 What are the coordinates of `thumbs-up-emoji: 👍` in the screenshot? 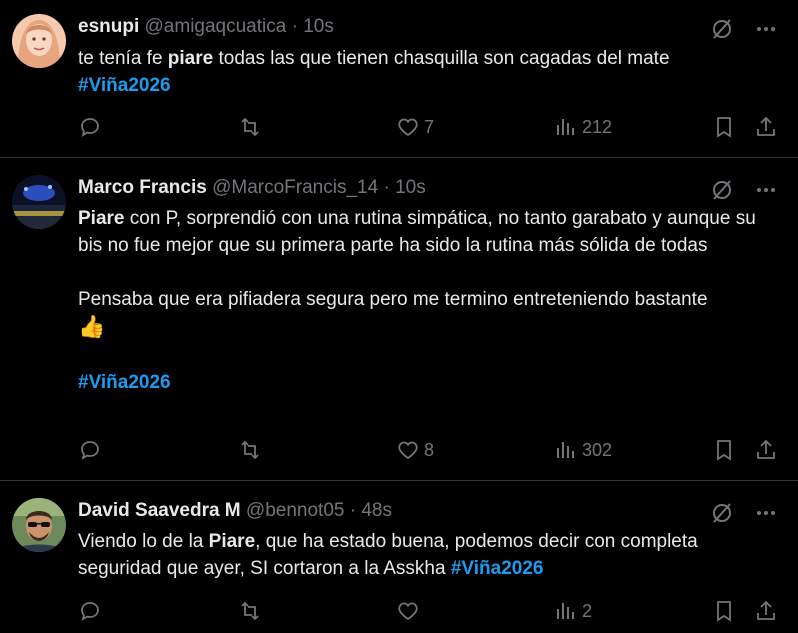 It's located at (92, 326).